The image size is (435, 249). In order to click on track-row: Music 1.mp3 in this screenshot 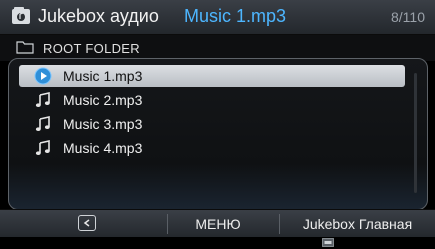, I will do `click(212, 76)`.